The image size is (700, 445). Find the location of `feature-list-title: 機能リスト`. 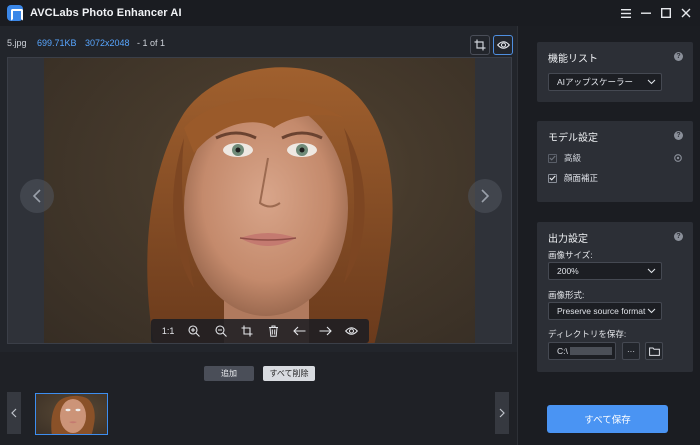

feature-list-title: 機能リスト is located at coordinates (573, 59).